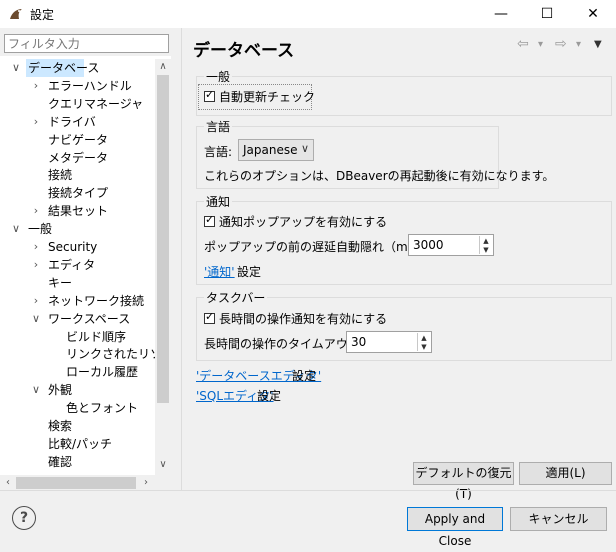 This screenshot has width=616, height=552. What do you see at coordinates (304, 148) in the screenshot?
I see `chevron-down-icon: ∨` at bounding box center [304, 148].